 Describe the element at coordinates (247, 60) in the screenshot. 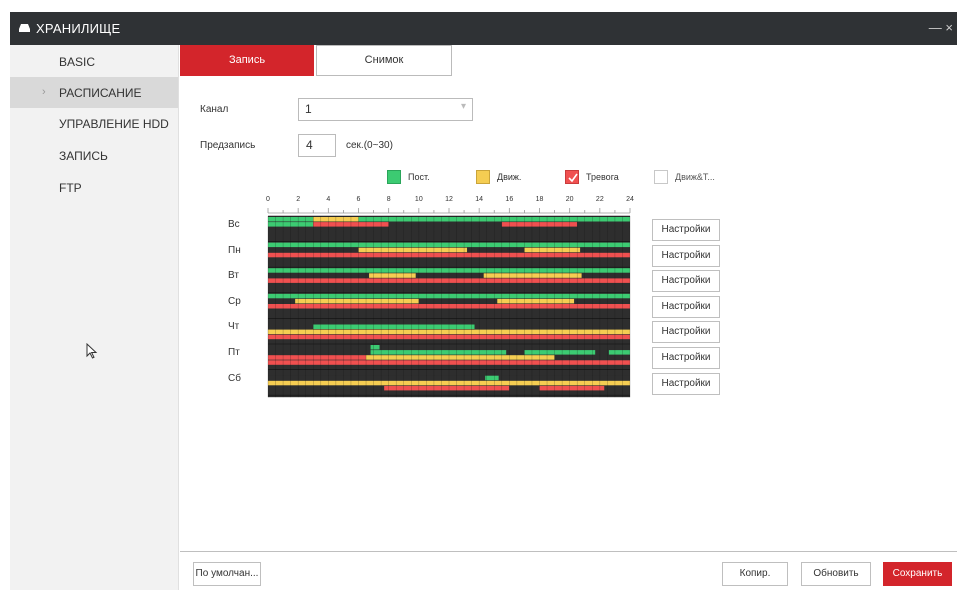

I see `tab-record: Запись` at that location.